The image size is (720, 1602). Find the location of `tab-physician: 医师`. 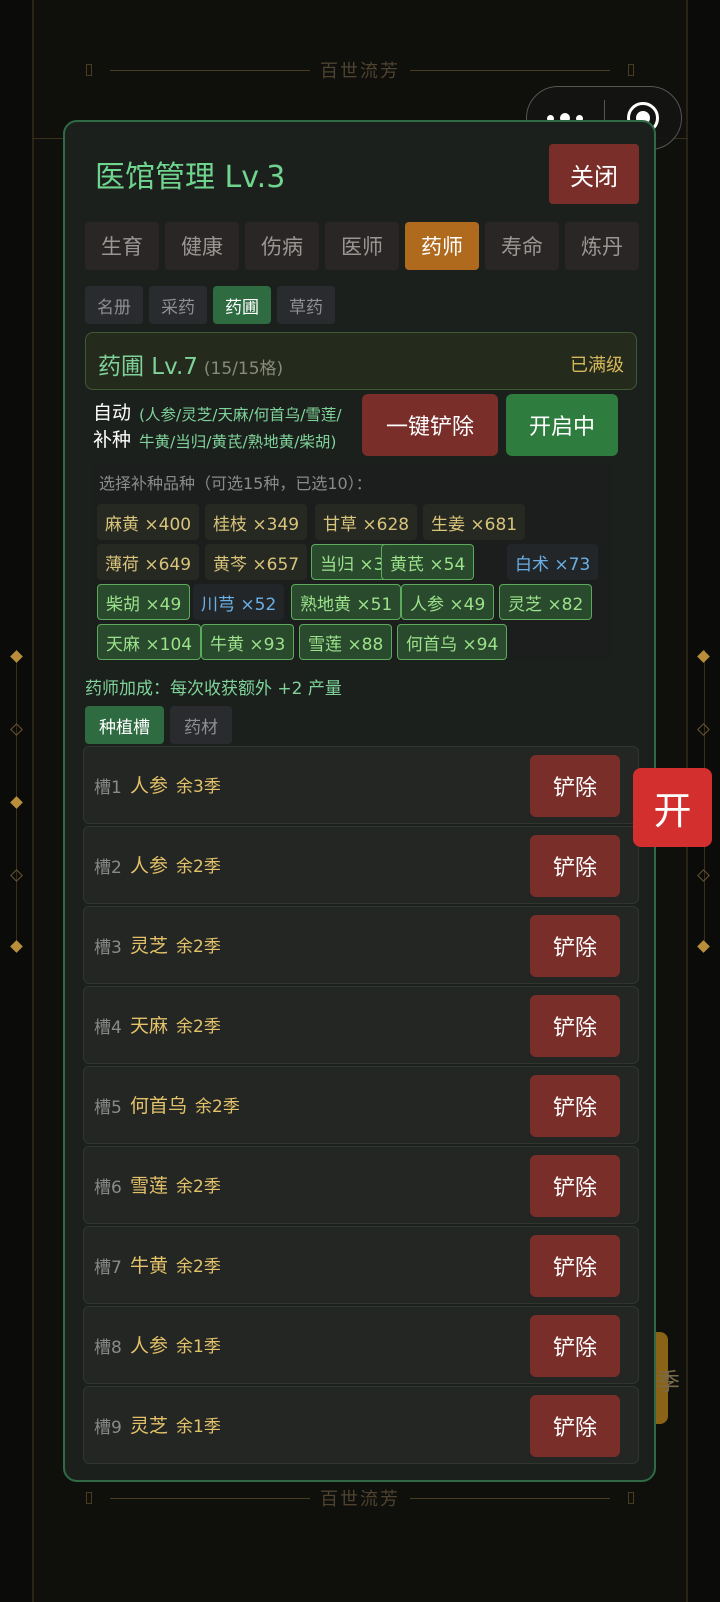

tab-physician: 医师 is located at coordinates (362, 246).